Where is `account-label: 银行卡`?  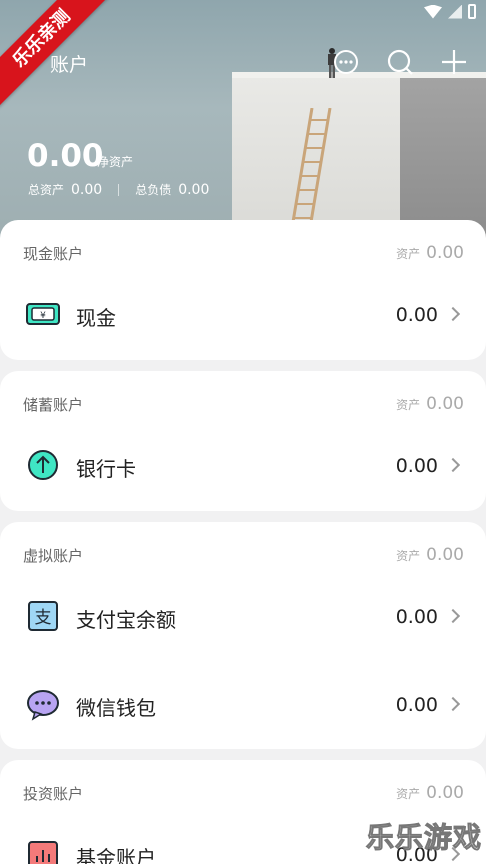 account-label: 银行卡 is located at coordinates (106, 469).